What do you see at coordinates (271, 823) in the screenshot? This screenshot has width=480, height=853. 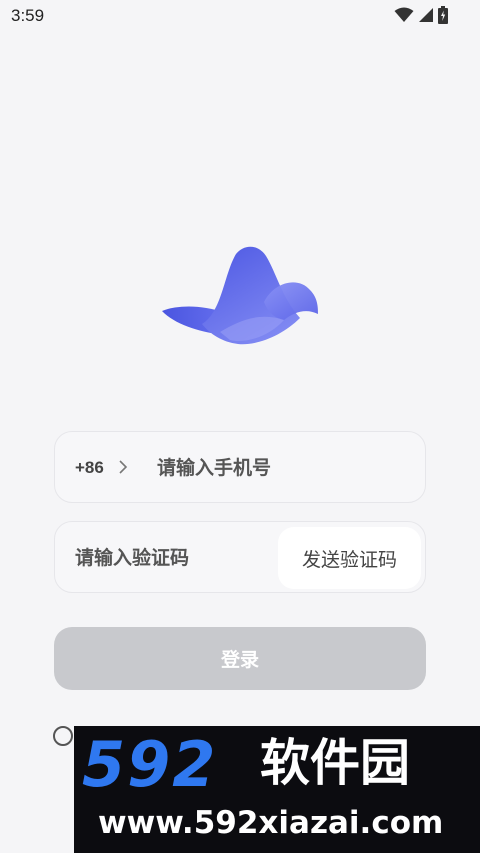 I see `watermark-url: www.592xiazai.com` at bounding box center [271, 823].